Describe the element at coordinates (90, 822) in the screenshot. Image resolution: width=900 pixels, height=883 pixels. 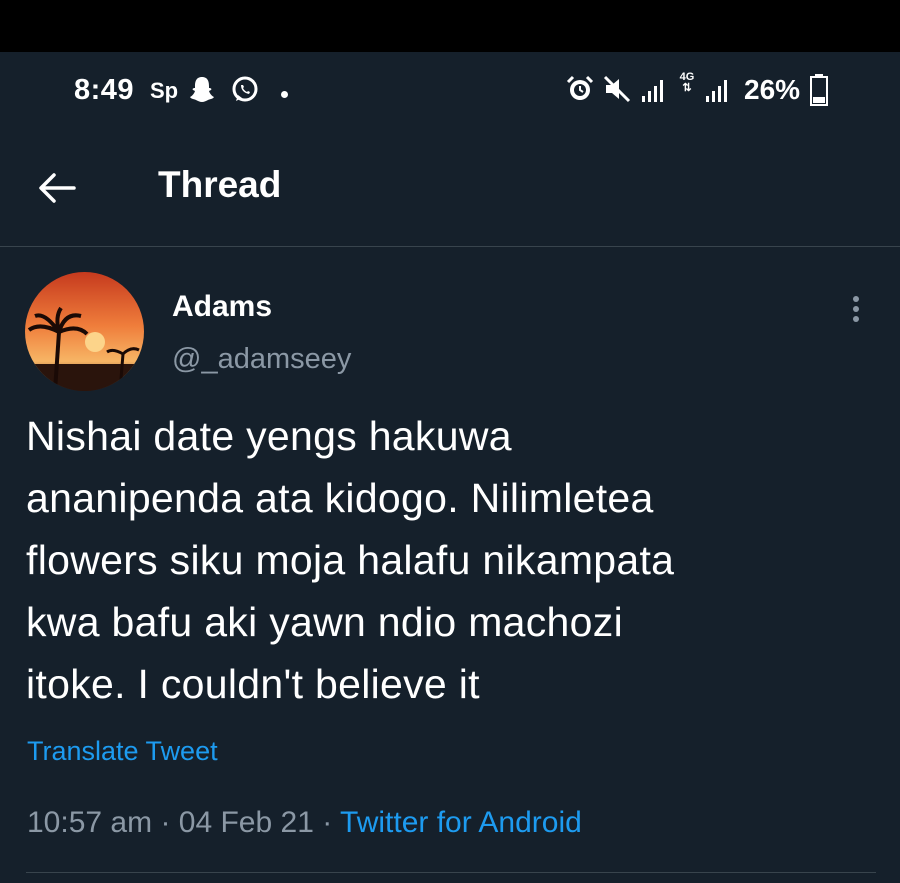
I see `tweet-time: 10:57 am` at that location.